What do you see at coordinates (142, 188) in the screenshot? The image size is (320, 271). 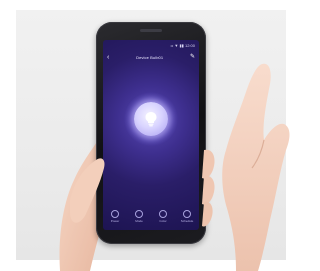 I see `hand-fingers-foreground` at bounding box center [142, 188].